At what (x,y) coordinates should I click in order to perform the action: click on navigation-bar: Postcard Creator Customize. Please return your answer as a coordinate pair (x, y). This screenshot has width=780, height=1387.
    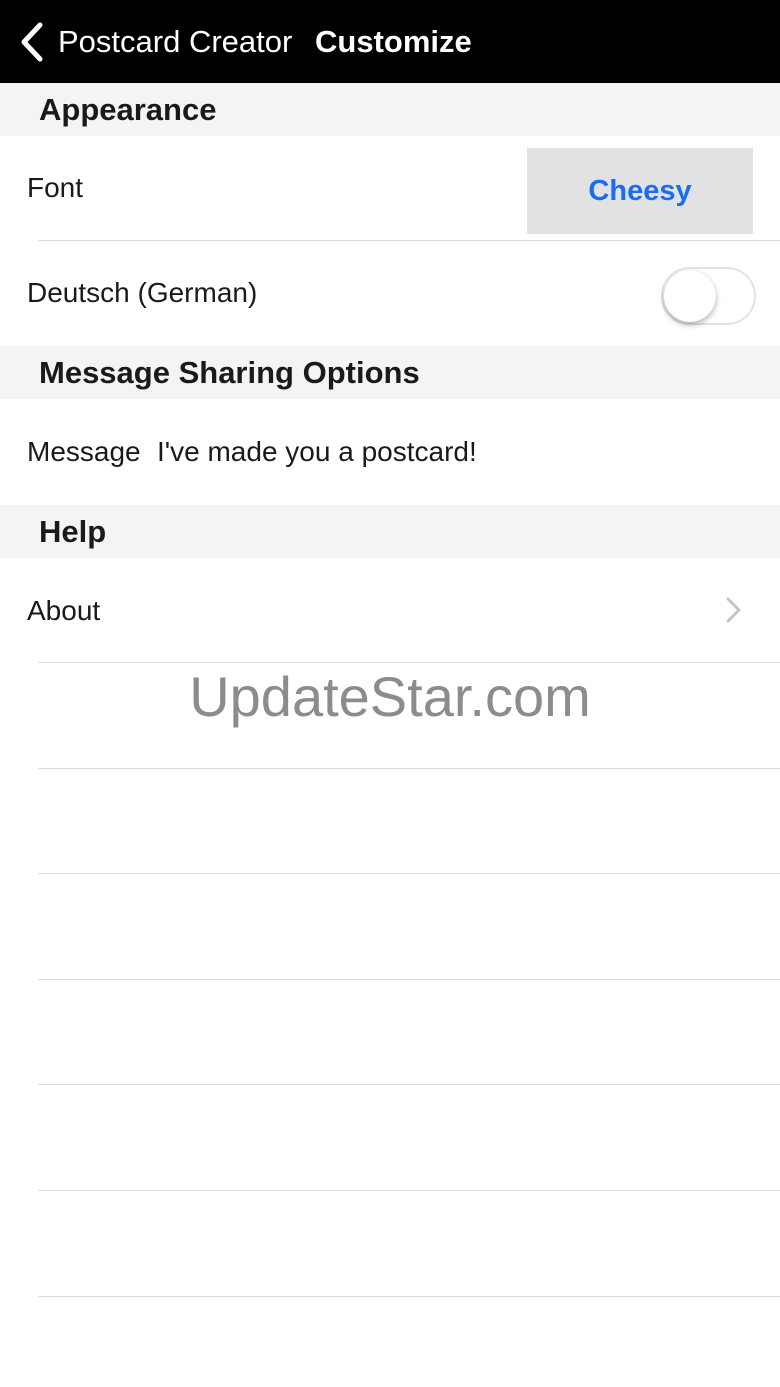
    Looking at the image, I should click on (390, 41).